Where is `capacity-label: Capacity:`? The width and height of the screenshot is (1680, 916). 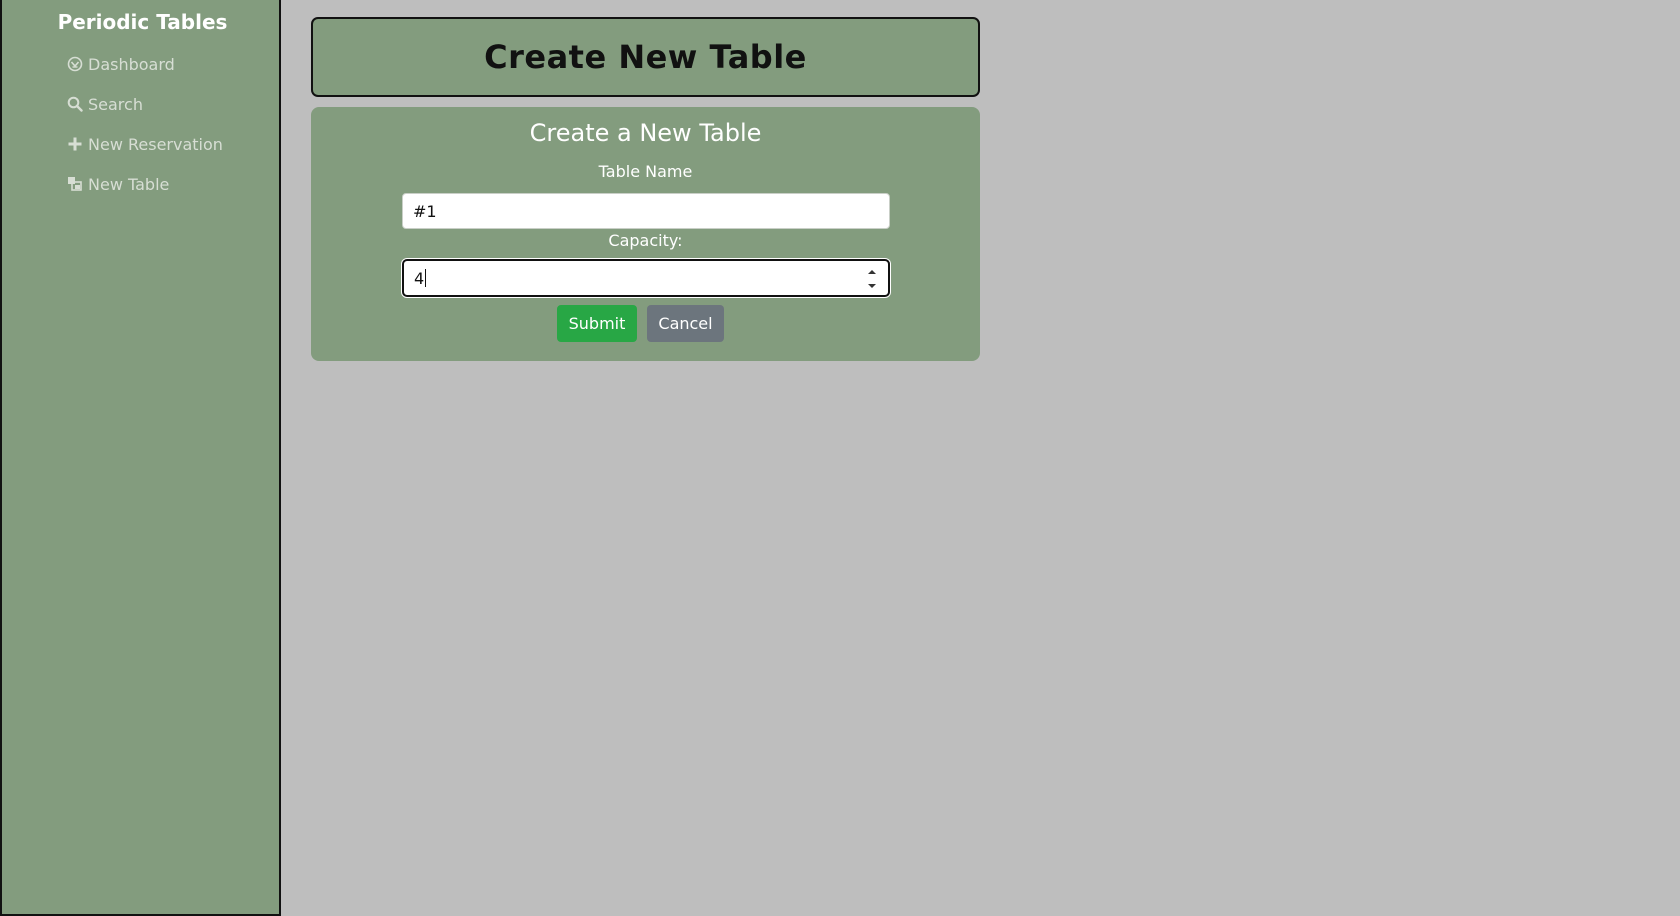 capacity-label: Capacity: is located at coordinates (645, 240).